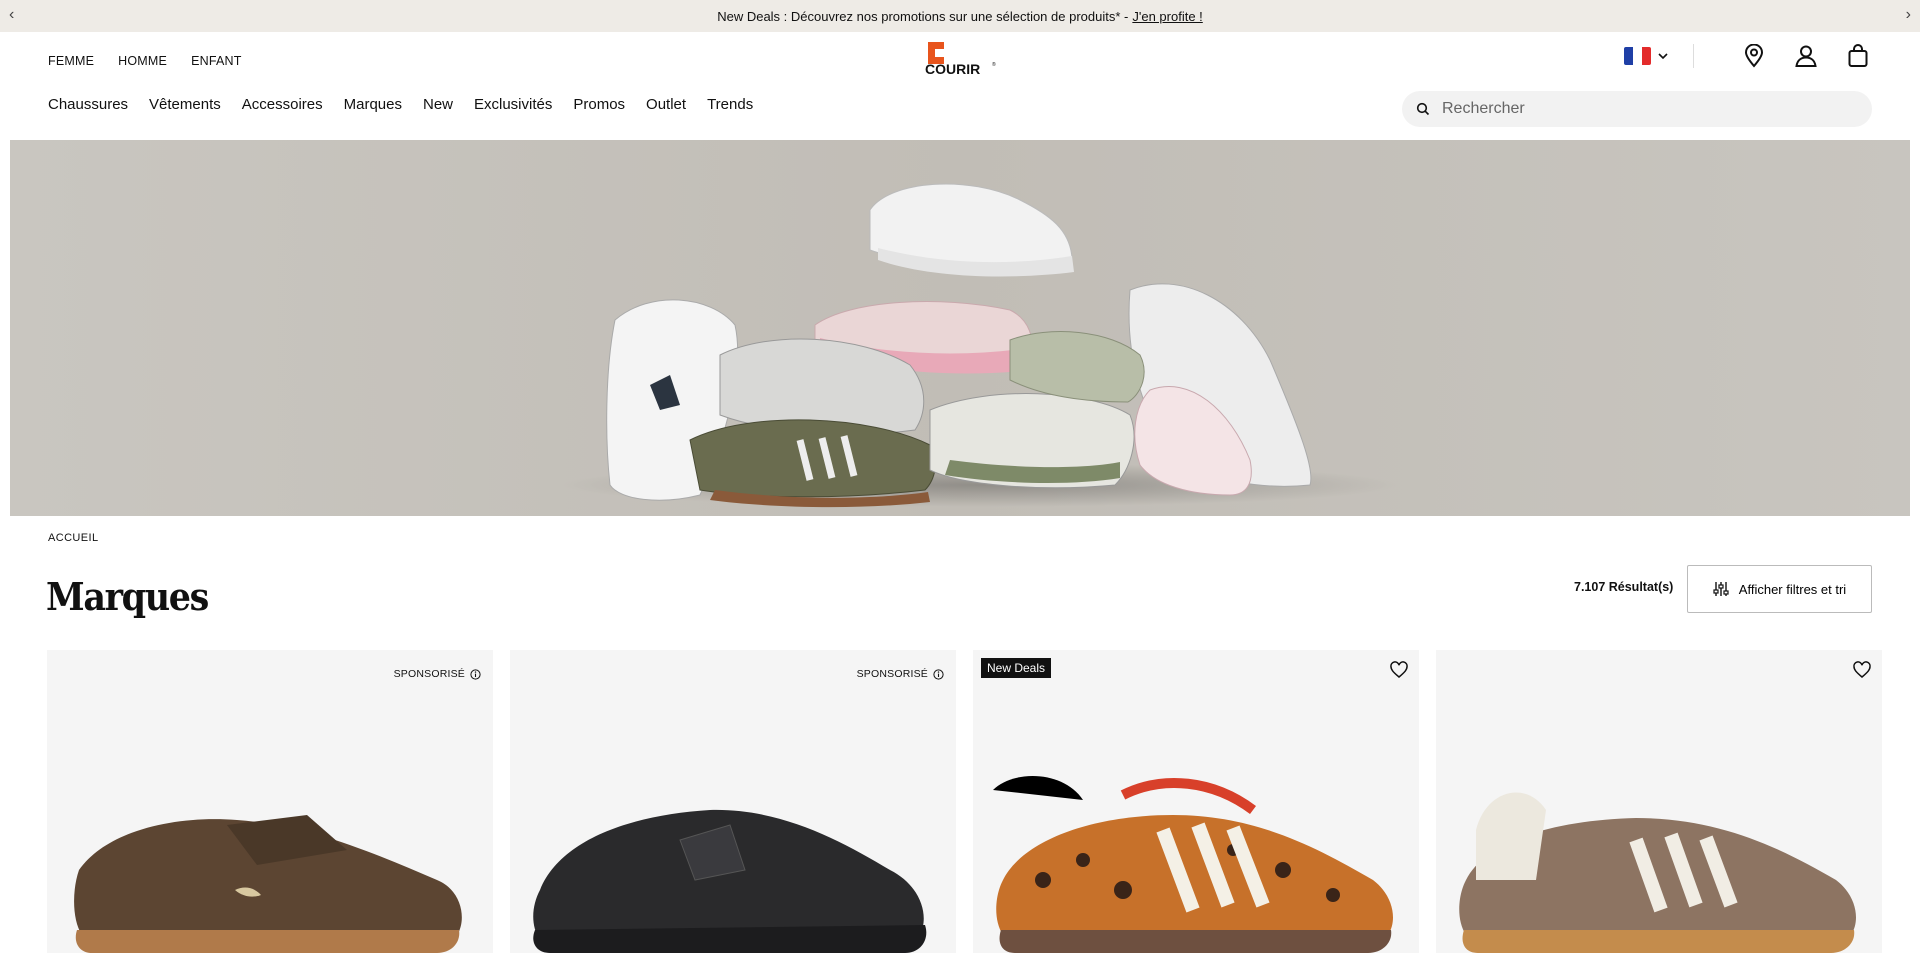  What do you see at coordinates (1167, 16) in the screenshot?
I see `promo-link: J'en profite !` at bounding box center [1167, 16].